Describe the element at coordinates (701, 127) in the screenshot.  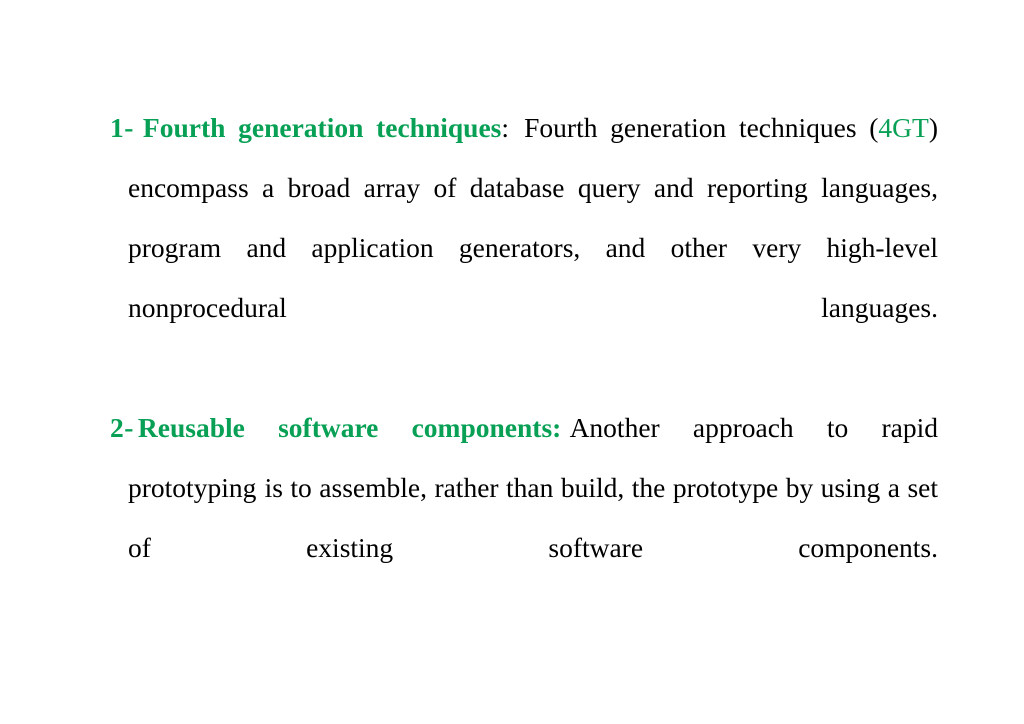
I see `list-item-body-part-1: Fourth generation techniques (` at that location.